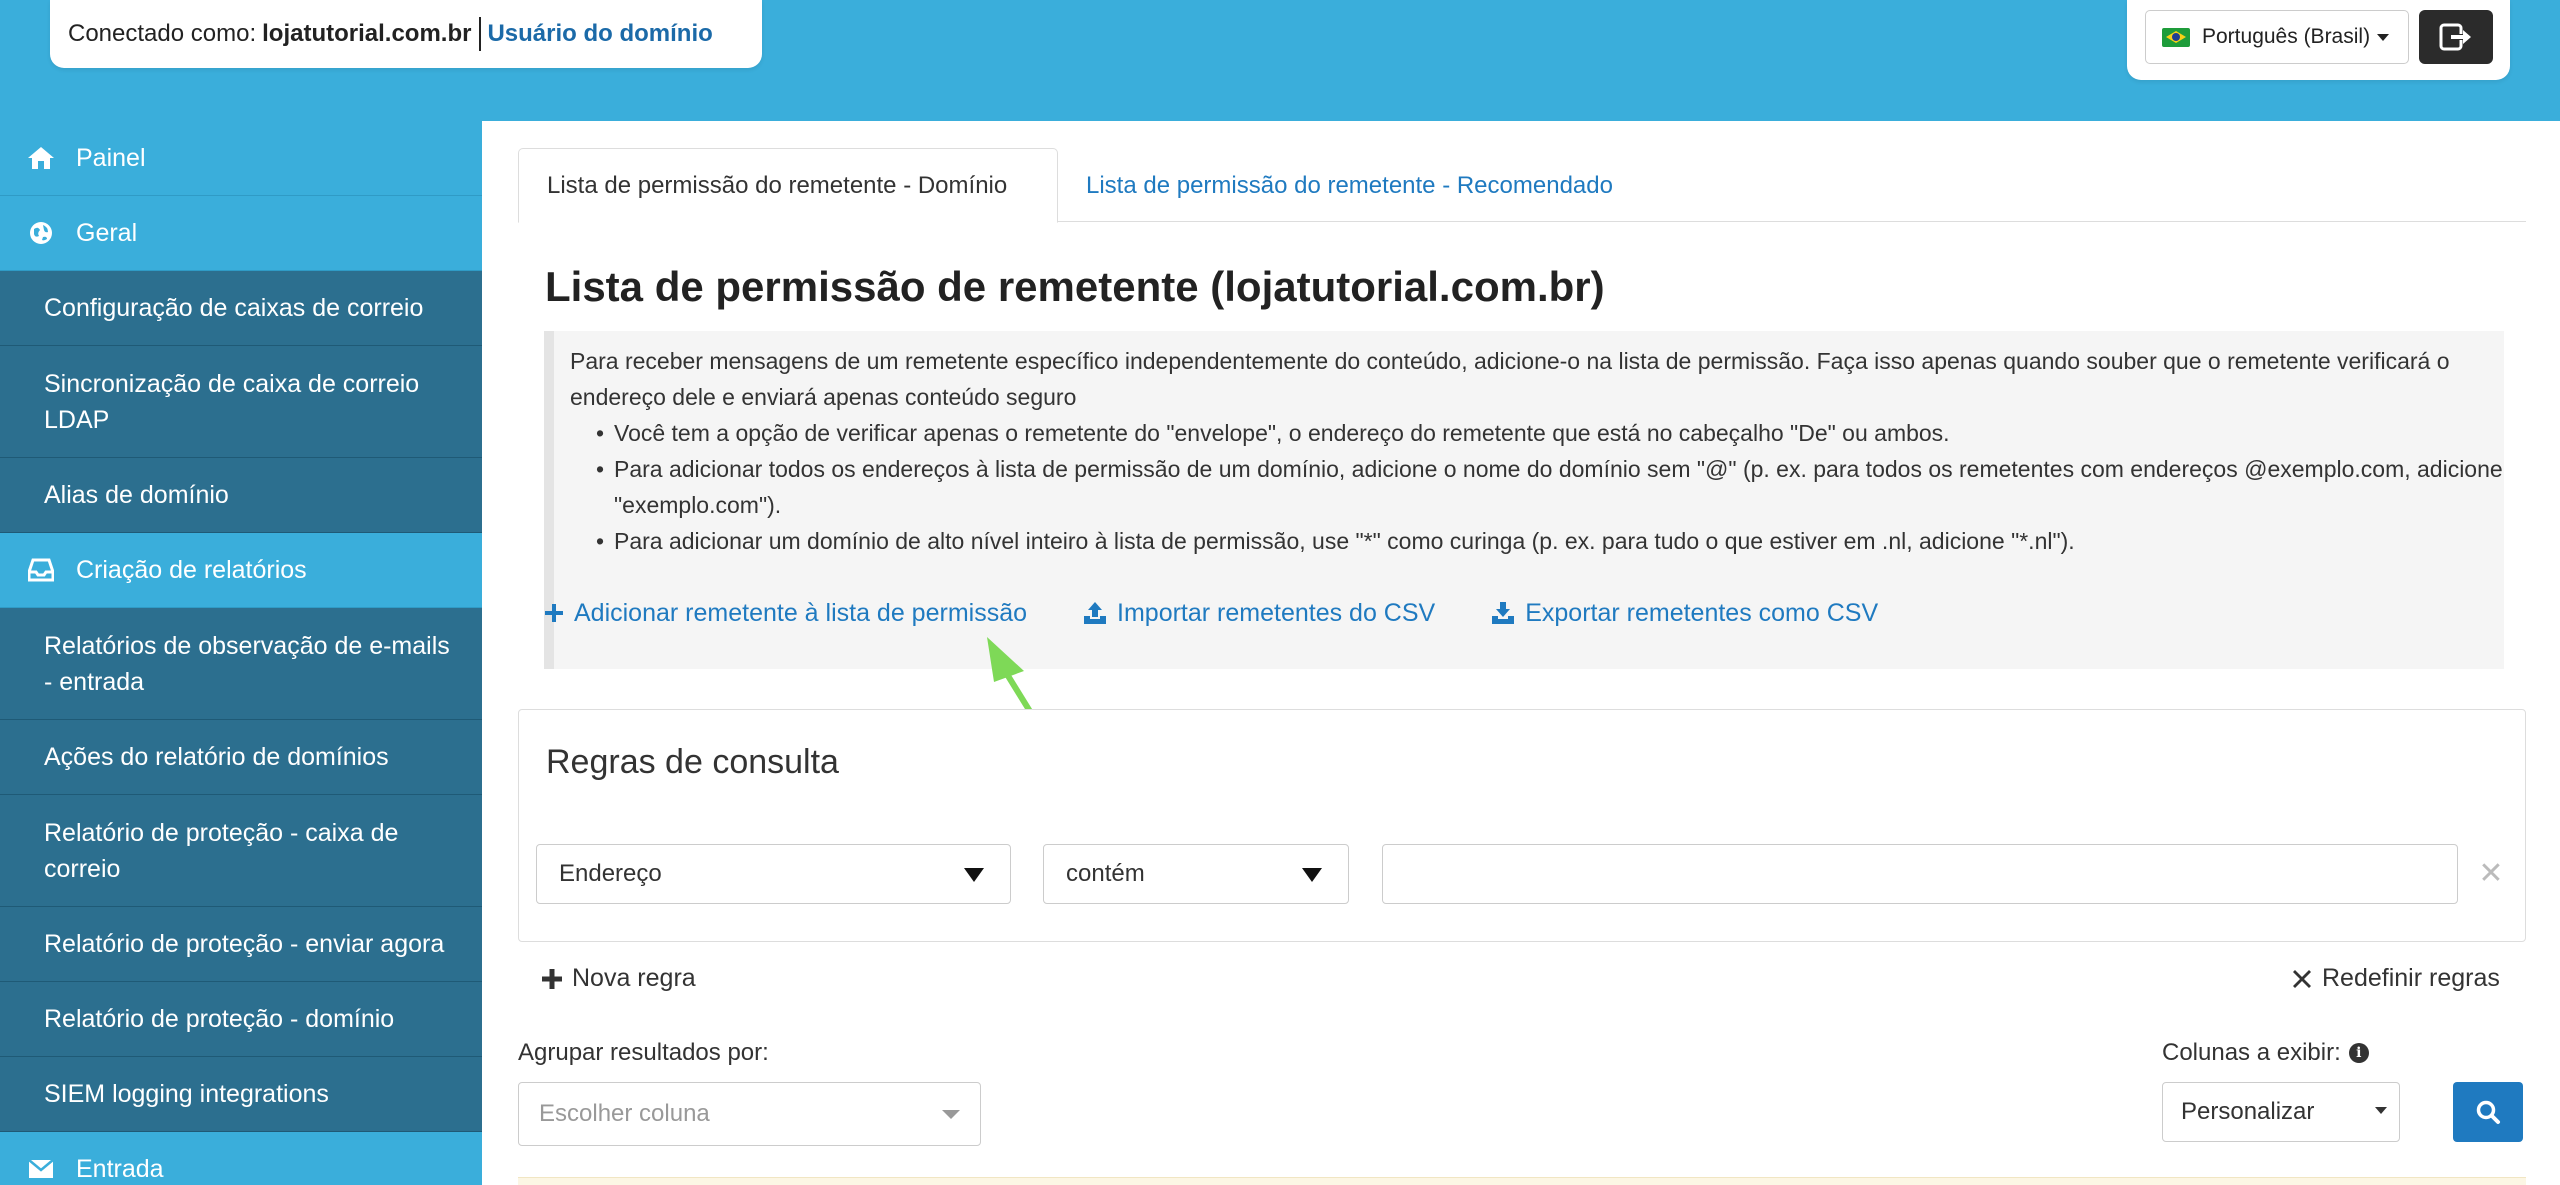  I want to click on new-rule-button: Nova regra, so click(619, 978).